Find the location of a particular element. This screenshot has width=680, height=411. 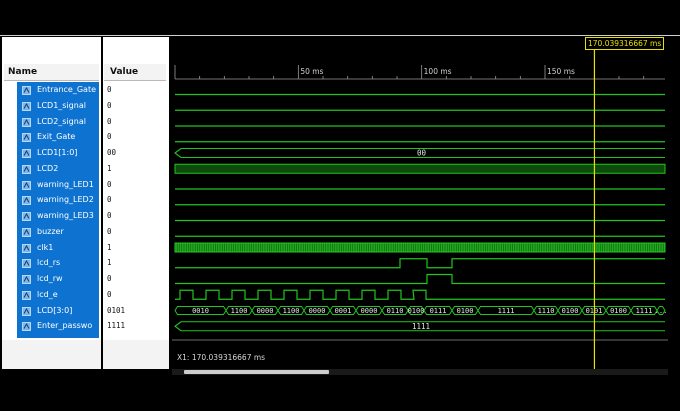

signal-row: LCD1_signal is located at coordinates (58, 106).